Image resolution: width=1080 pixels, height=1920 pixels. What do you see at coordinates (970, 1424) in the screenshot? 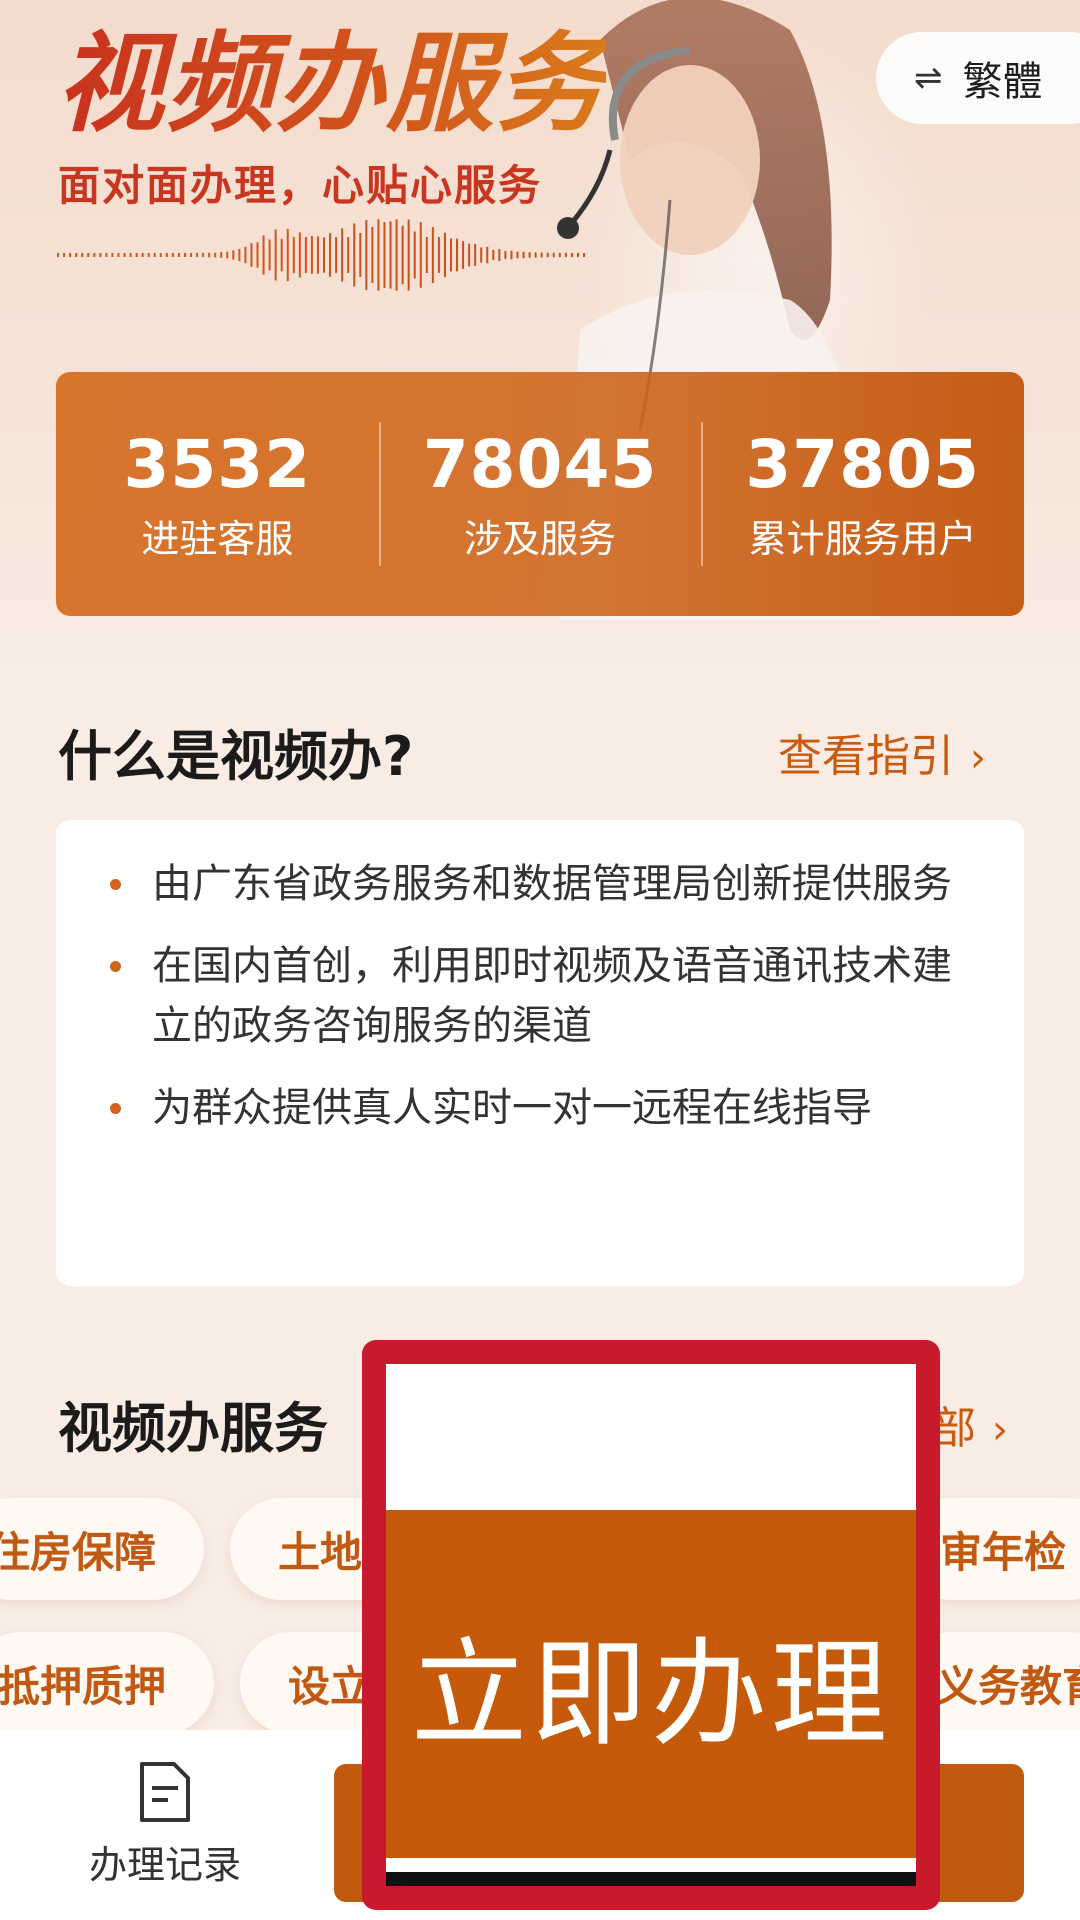
I see `view-all-link: 部 ›` at bounding box center [970, 1424].